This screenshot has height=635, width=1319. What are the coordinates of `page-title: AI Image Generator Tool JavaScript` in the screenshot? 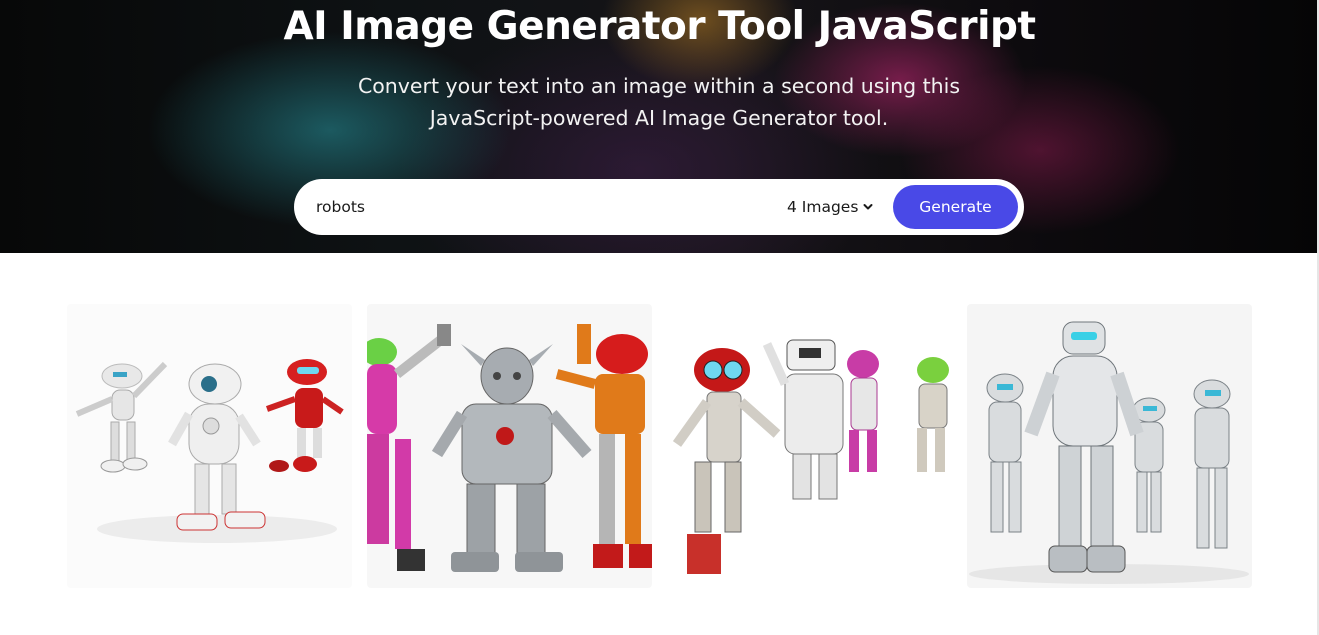 It's located at (659, 26).